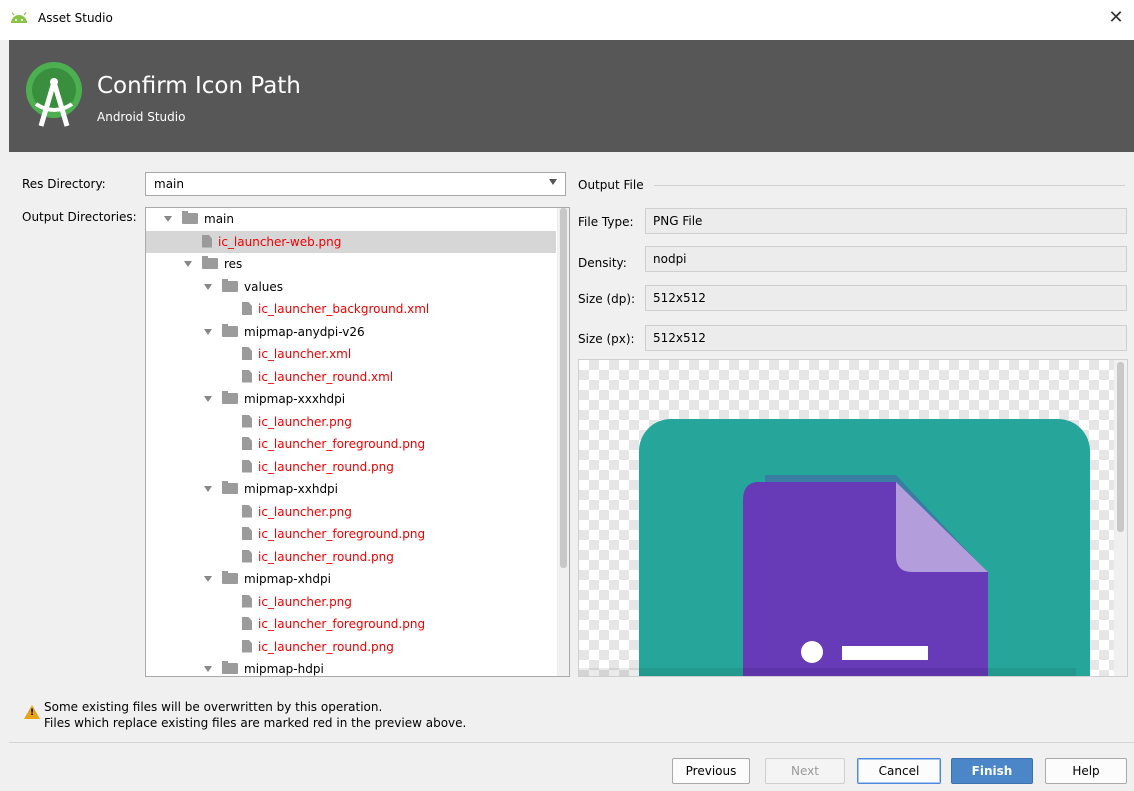 This screenshot has width=1134, height=791. What do you see at coordinates (54, 94) in the screenshot?
I see `android-studio-icon` at bounding box center [54, 94].